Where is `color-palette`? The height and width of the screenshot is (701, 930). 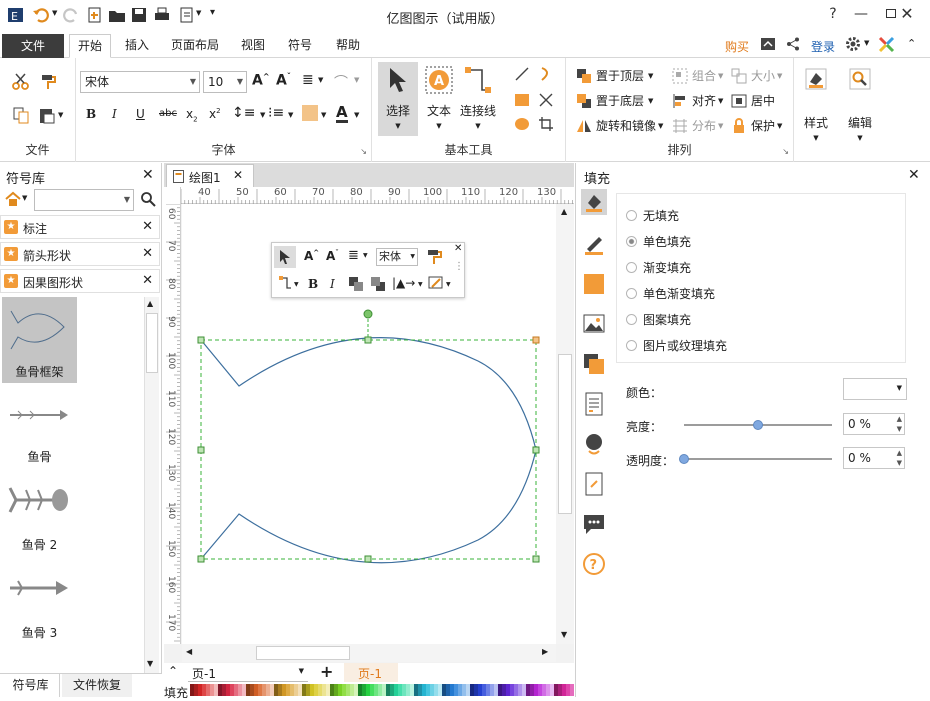
color-palette is located at coordinates (382, 690).